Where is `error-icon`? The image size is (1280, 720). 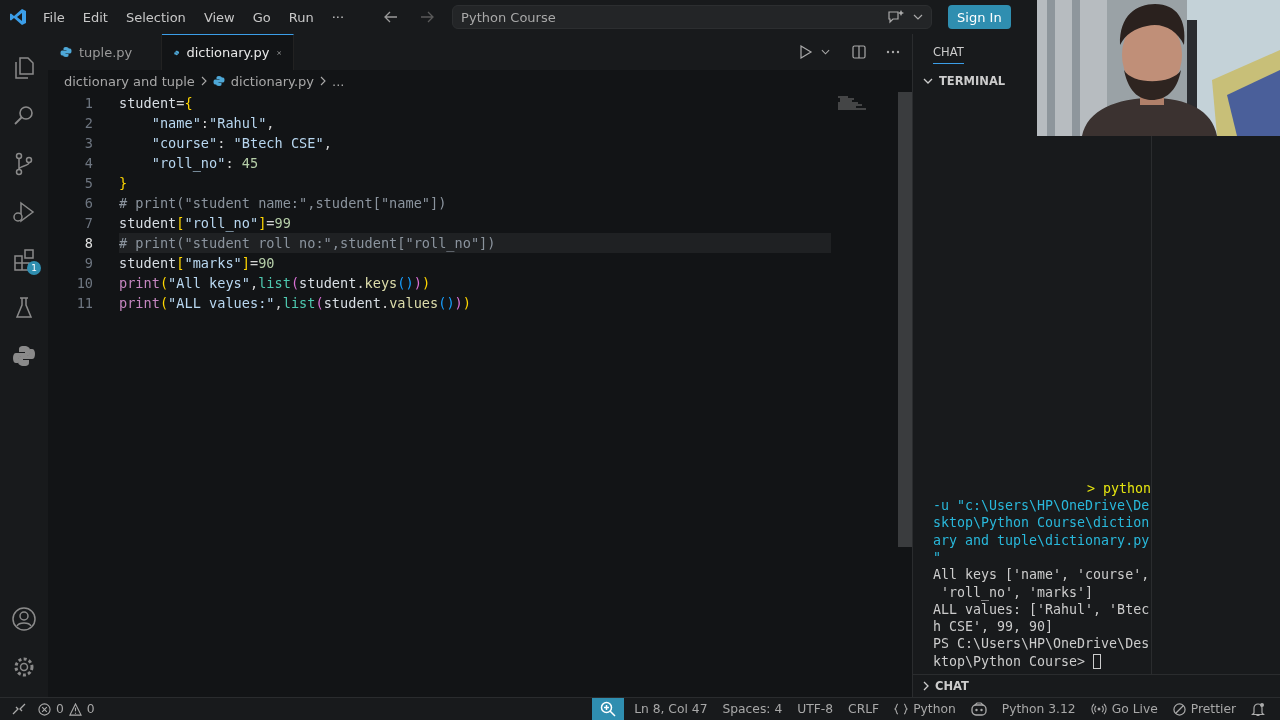 error-icon is located at coordinates (44, 709).